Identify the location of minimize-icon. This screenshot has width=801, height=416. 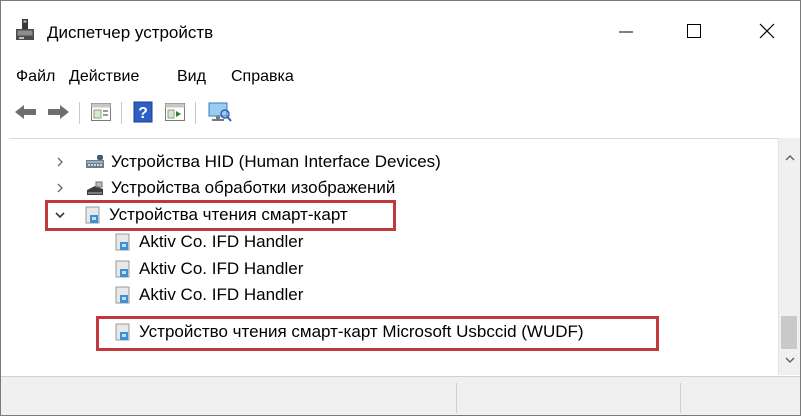
(626, 32).